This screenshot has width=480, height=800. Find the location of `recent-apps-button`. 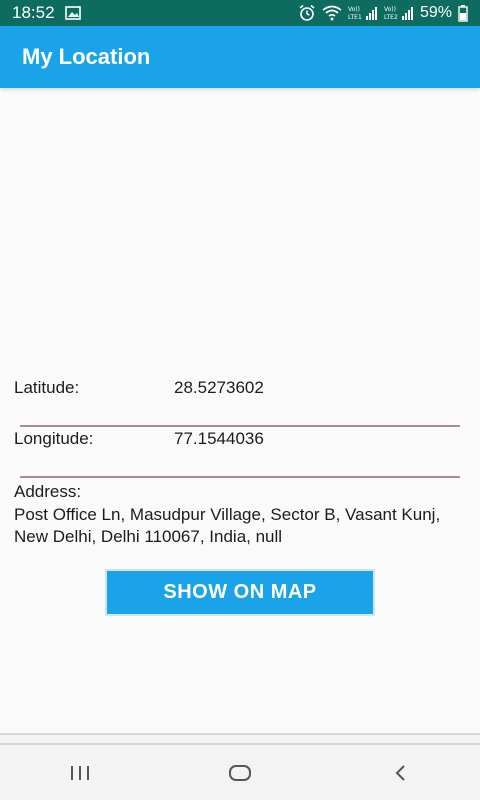

recent-apps-button is located at coordinates (80, 773).